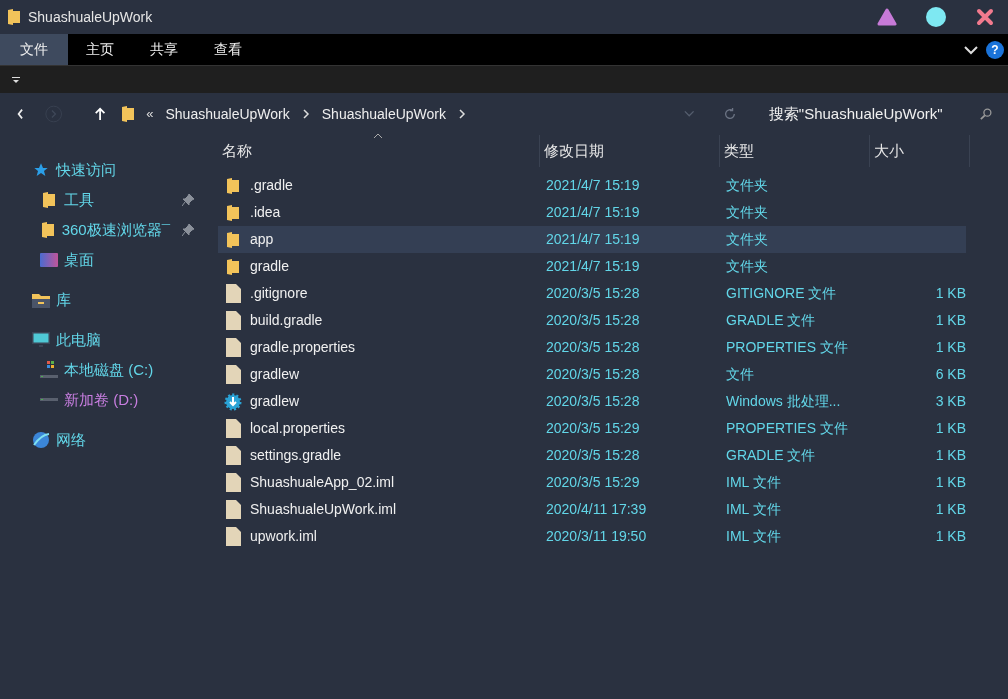 The image size is (1008, 699). I want to click on column-header: 修改日期, so click(630, 151).